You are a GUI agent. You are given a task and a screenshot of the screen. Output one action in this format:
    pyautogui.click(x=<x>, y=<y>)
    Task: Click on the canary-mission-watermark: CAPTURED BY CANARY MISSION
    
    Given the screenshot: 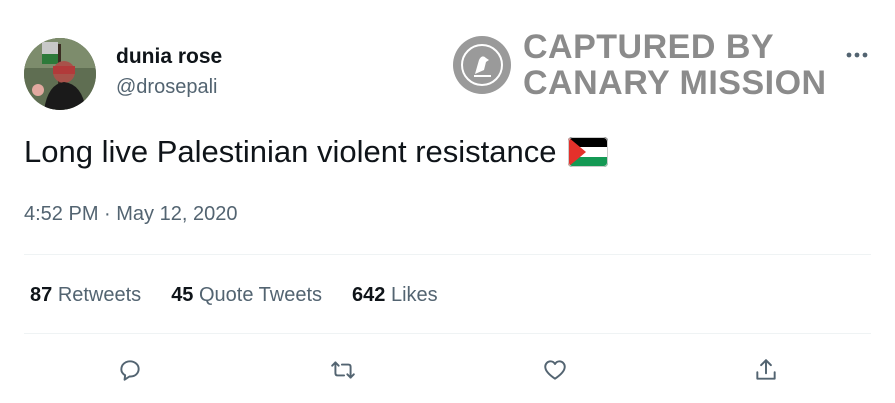 What is the action you would take?
    pyautogui.click(x=640, y=65)
    